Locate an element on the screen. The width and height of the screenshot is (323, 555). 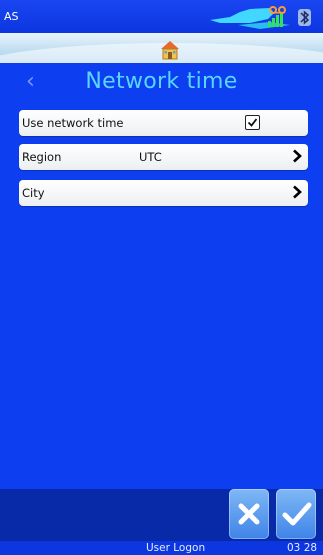
city-label: City is located at coordinates (33, 193).